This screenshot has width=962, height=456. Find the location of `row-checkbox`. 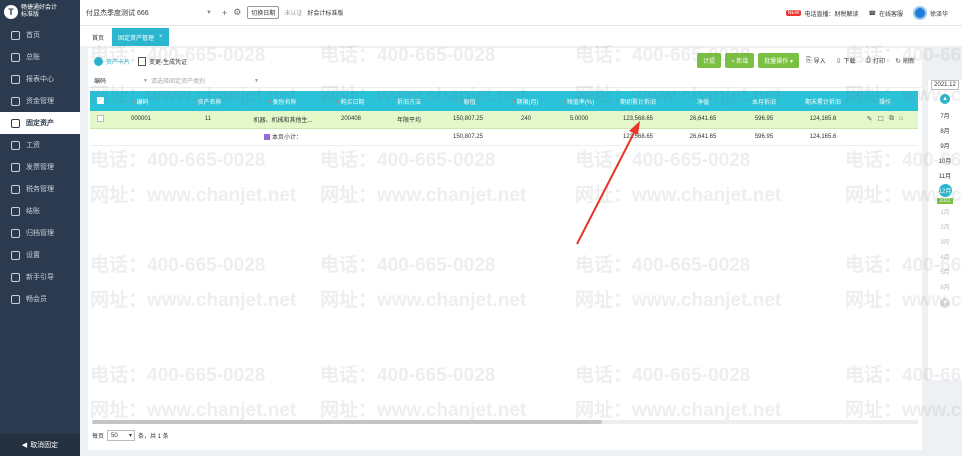

row-checkbox is located at coordinates (100, 120).